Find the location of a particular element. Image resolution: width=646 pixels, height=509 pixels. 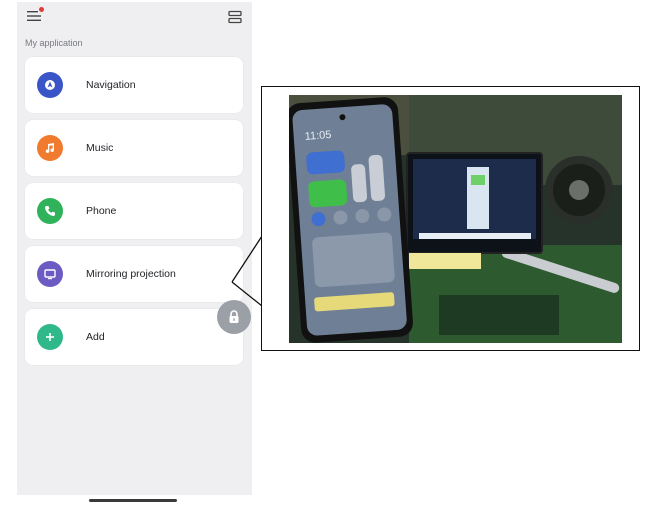

top-bar is located at coordinates (134, 17).